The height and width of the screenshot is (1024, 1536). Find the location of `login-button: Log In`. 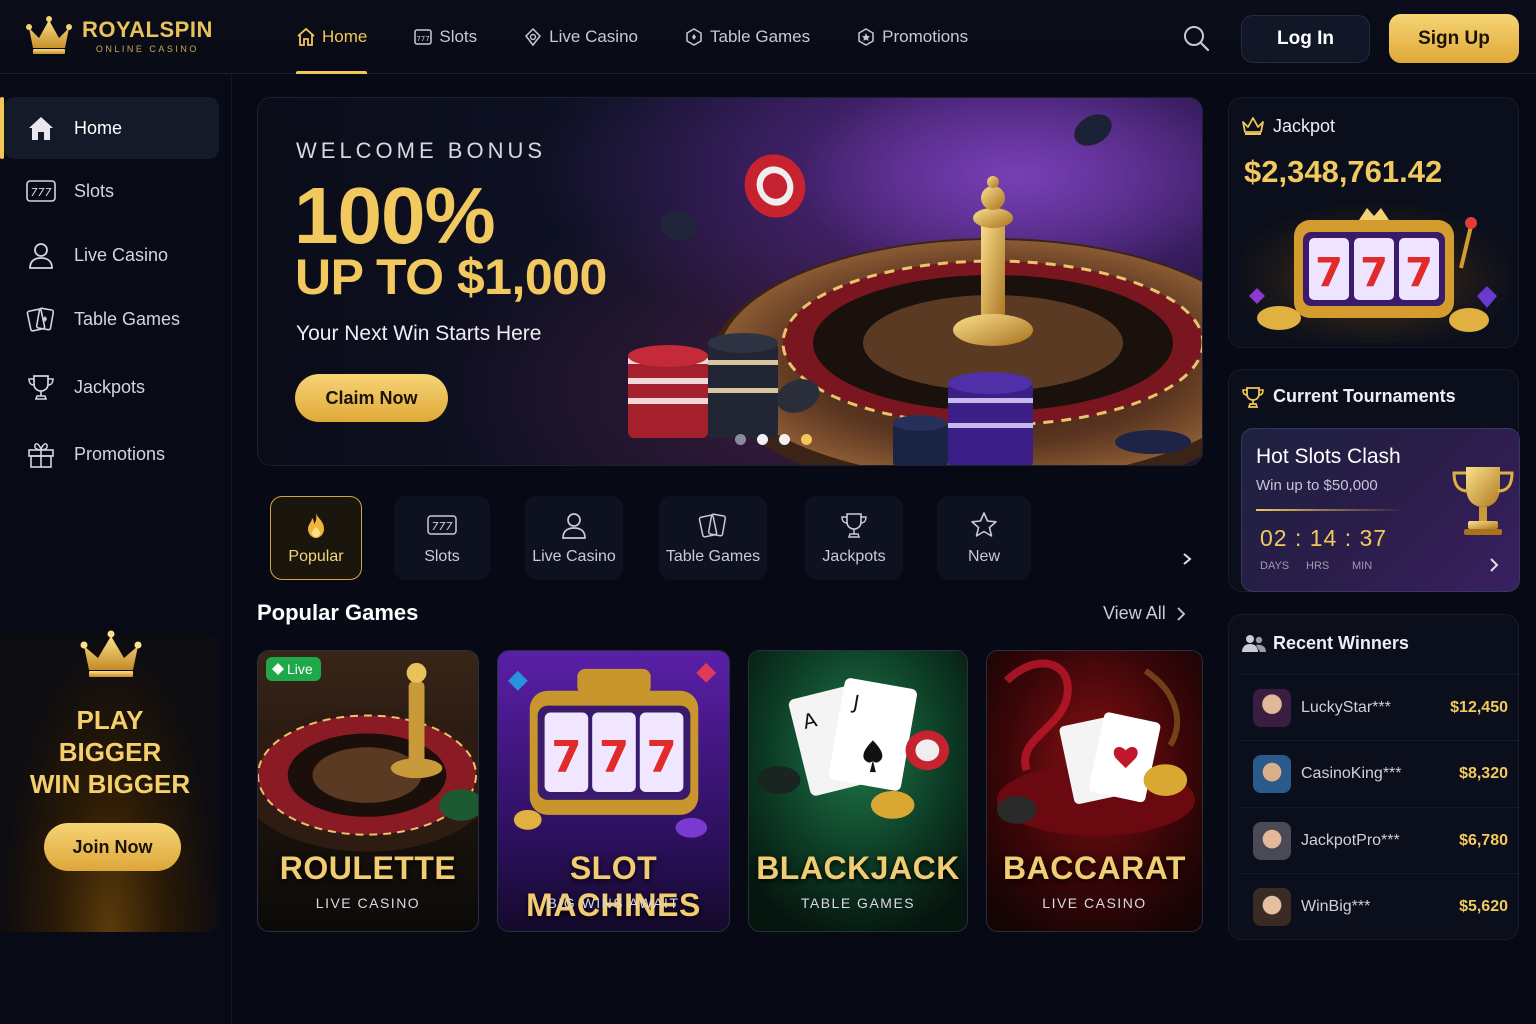

login-button: Log In is located at coordinates (1305, 39).